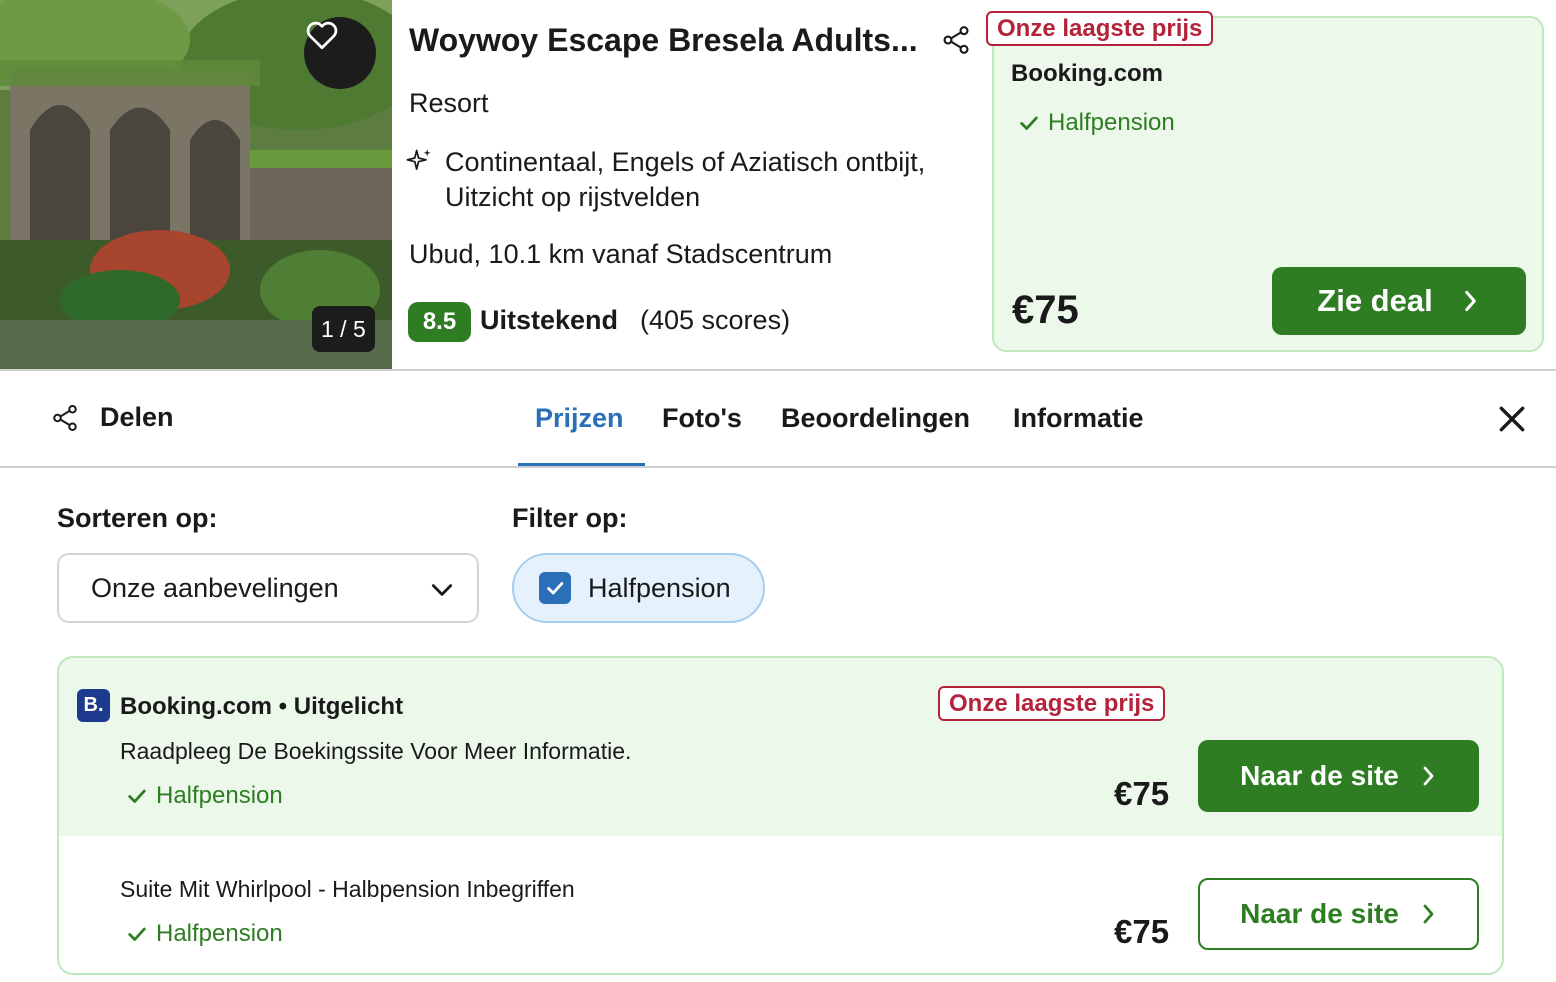 This screenshot has height=982, width=1556. I want to click on rating-count: (405 scores), so click(715, 320).